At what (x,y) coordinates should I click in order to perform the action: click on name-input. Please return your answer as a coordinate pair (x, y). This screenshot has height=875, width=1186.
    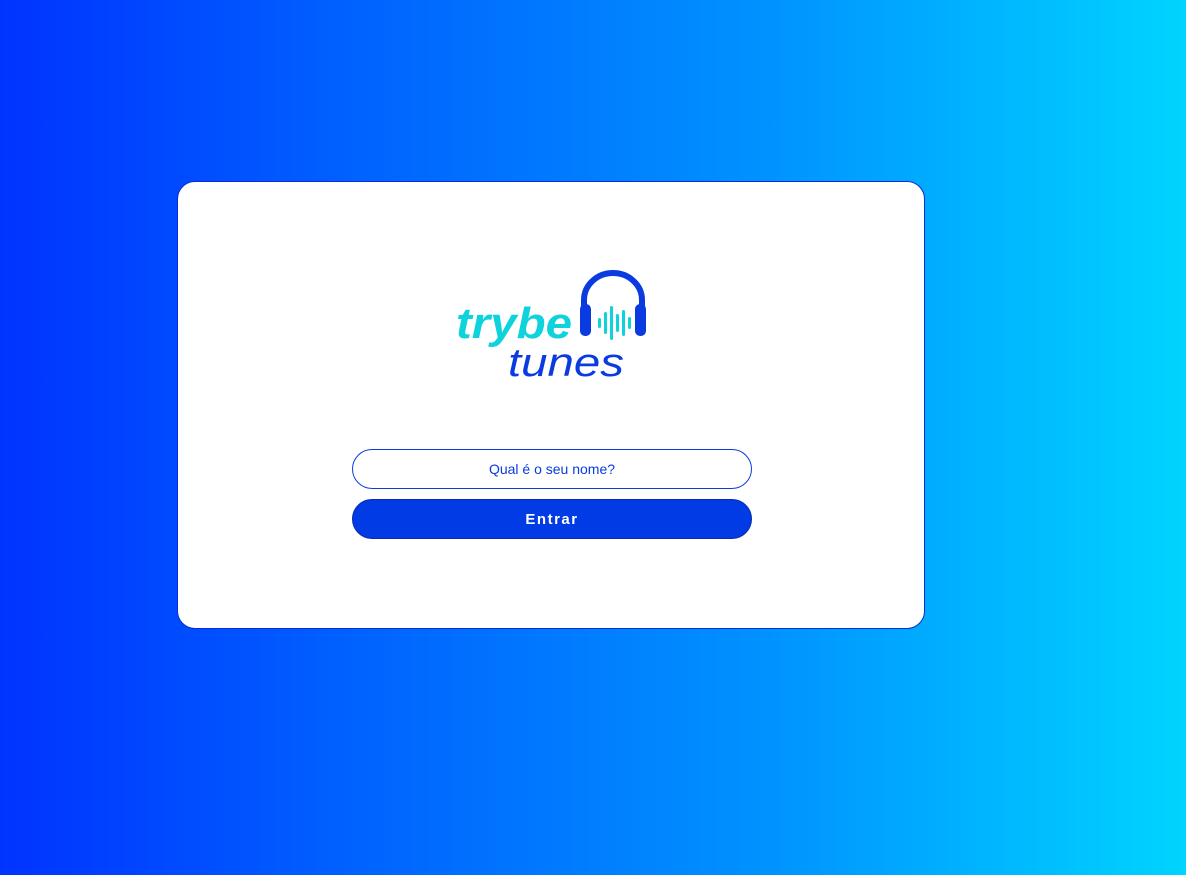
    Looking at the image, I should click on (552, 469).